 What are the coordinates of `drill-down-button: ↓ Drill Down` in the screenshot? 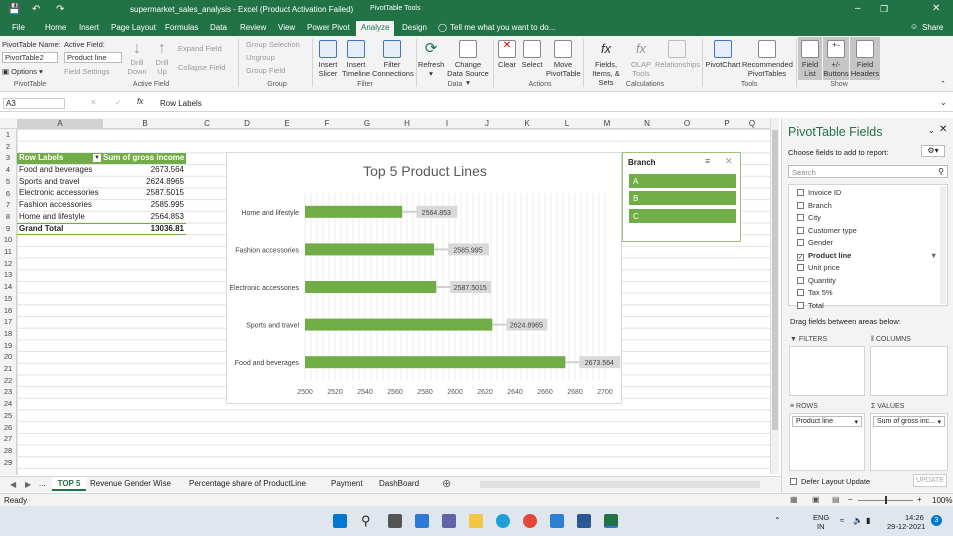 It's located at (137, 58).